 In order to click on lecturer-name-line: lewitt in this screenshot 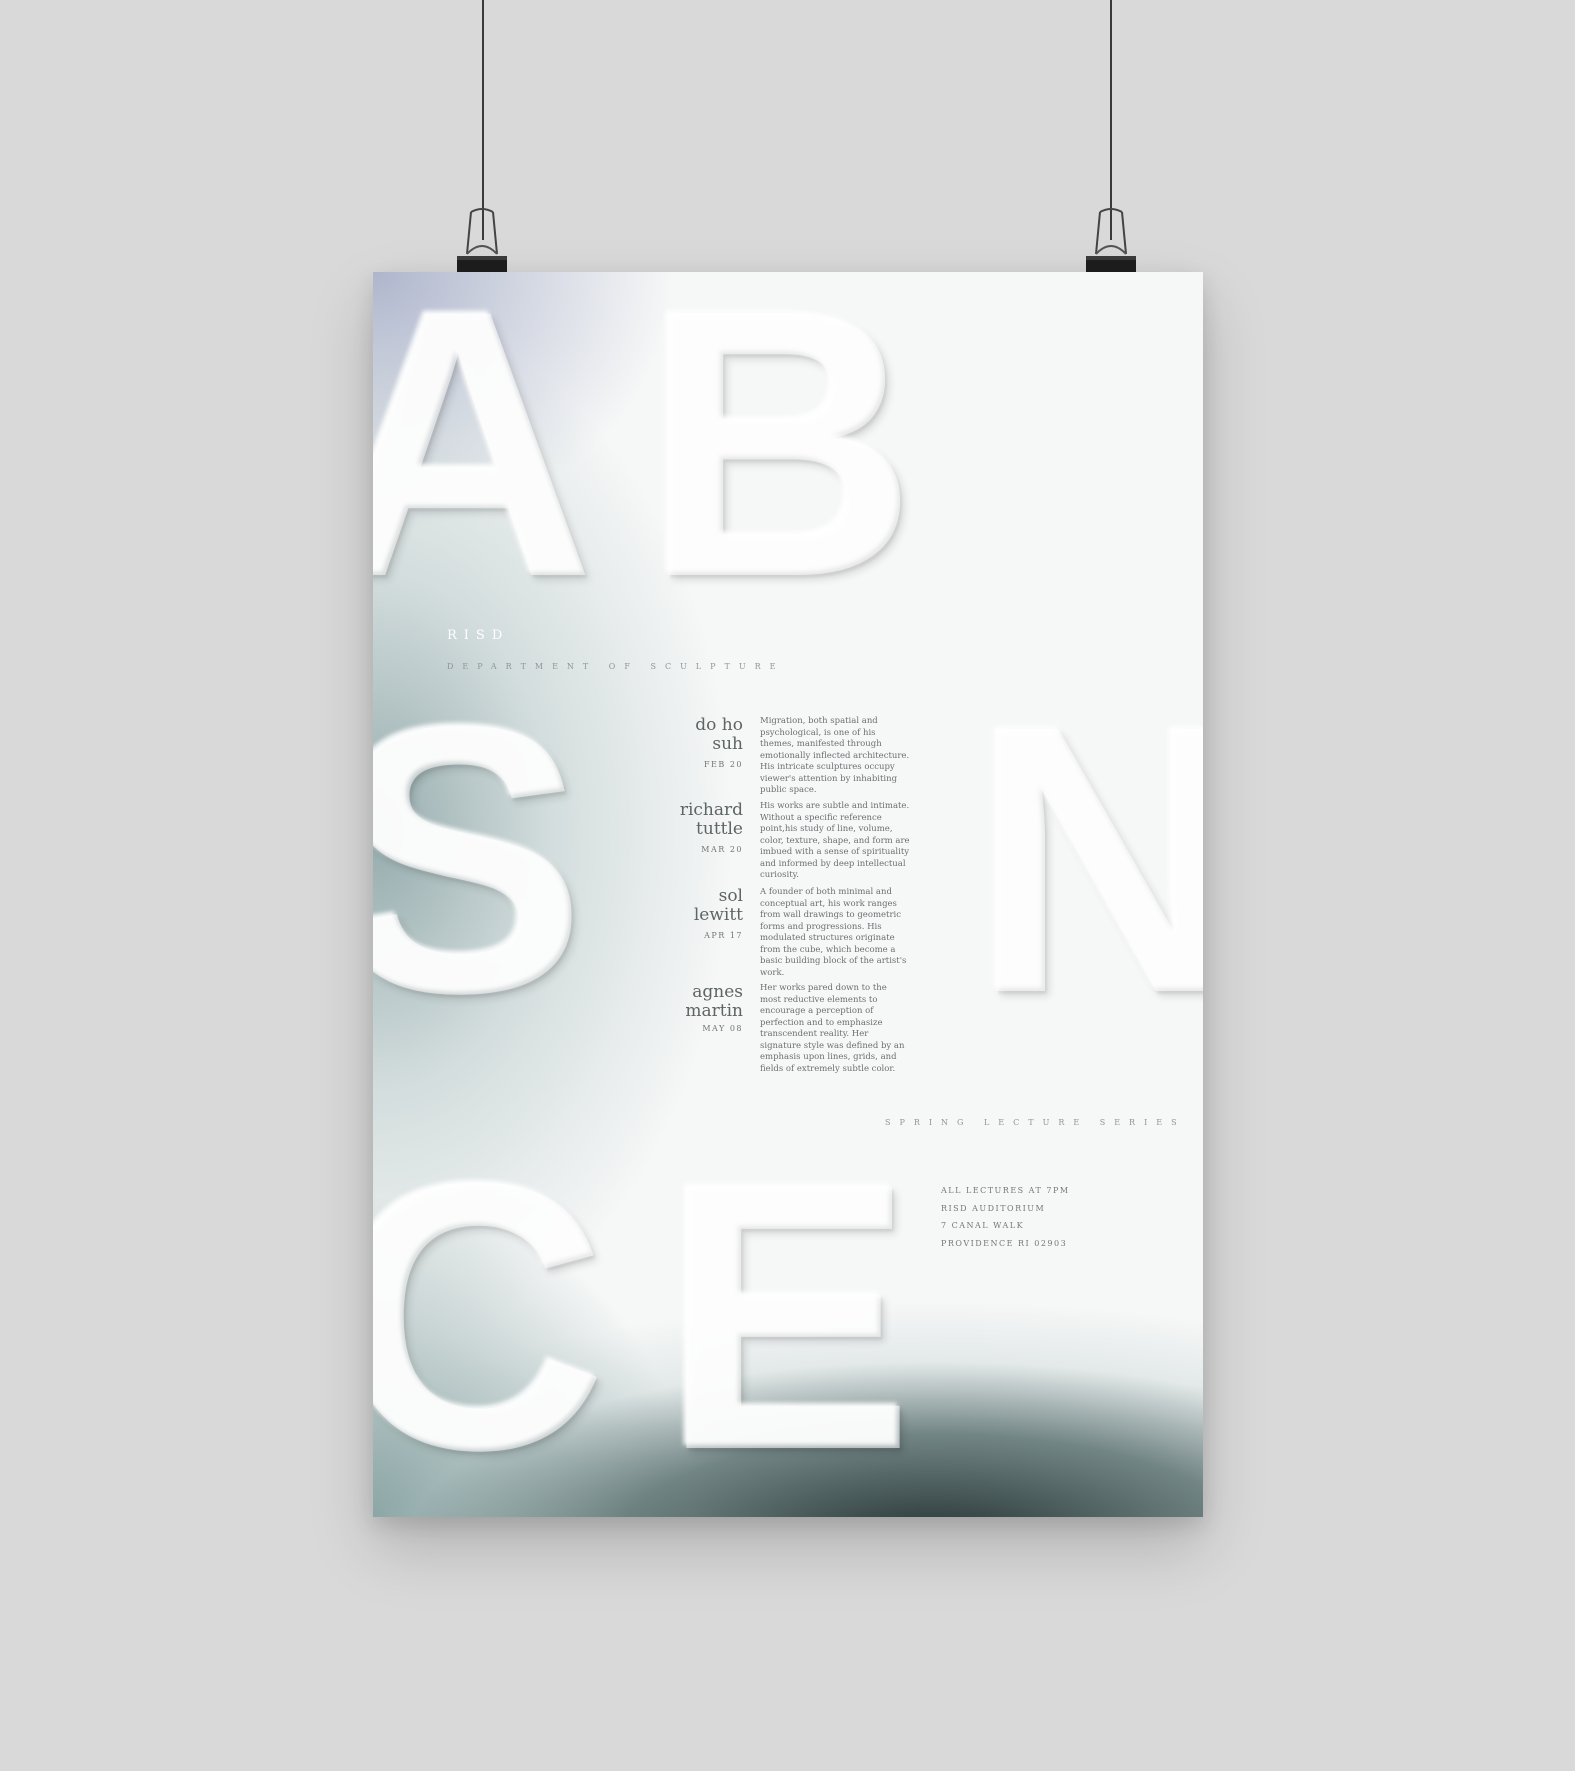, I will do `click(718, 915)`.